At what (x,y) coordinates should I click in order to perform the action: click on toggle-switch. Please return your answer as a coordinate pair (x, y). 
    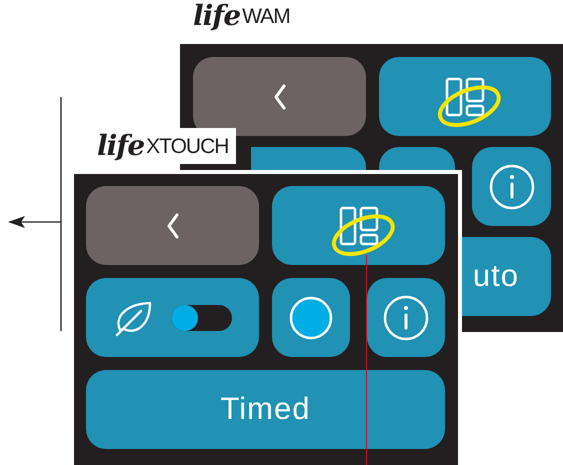
    Looking at the image, I should click on (202, 317).